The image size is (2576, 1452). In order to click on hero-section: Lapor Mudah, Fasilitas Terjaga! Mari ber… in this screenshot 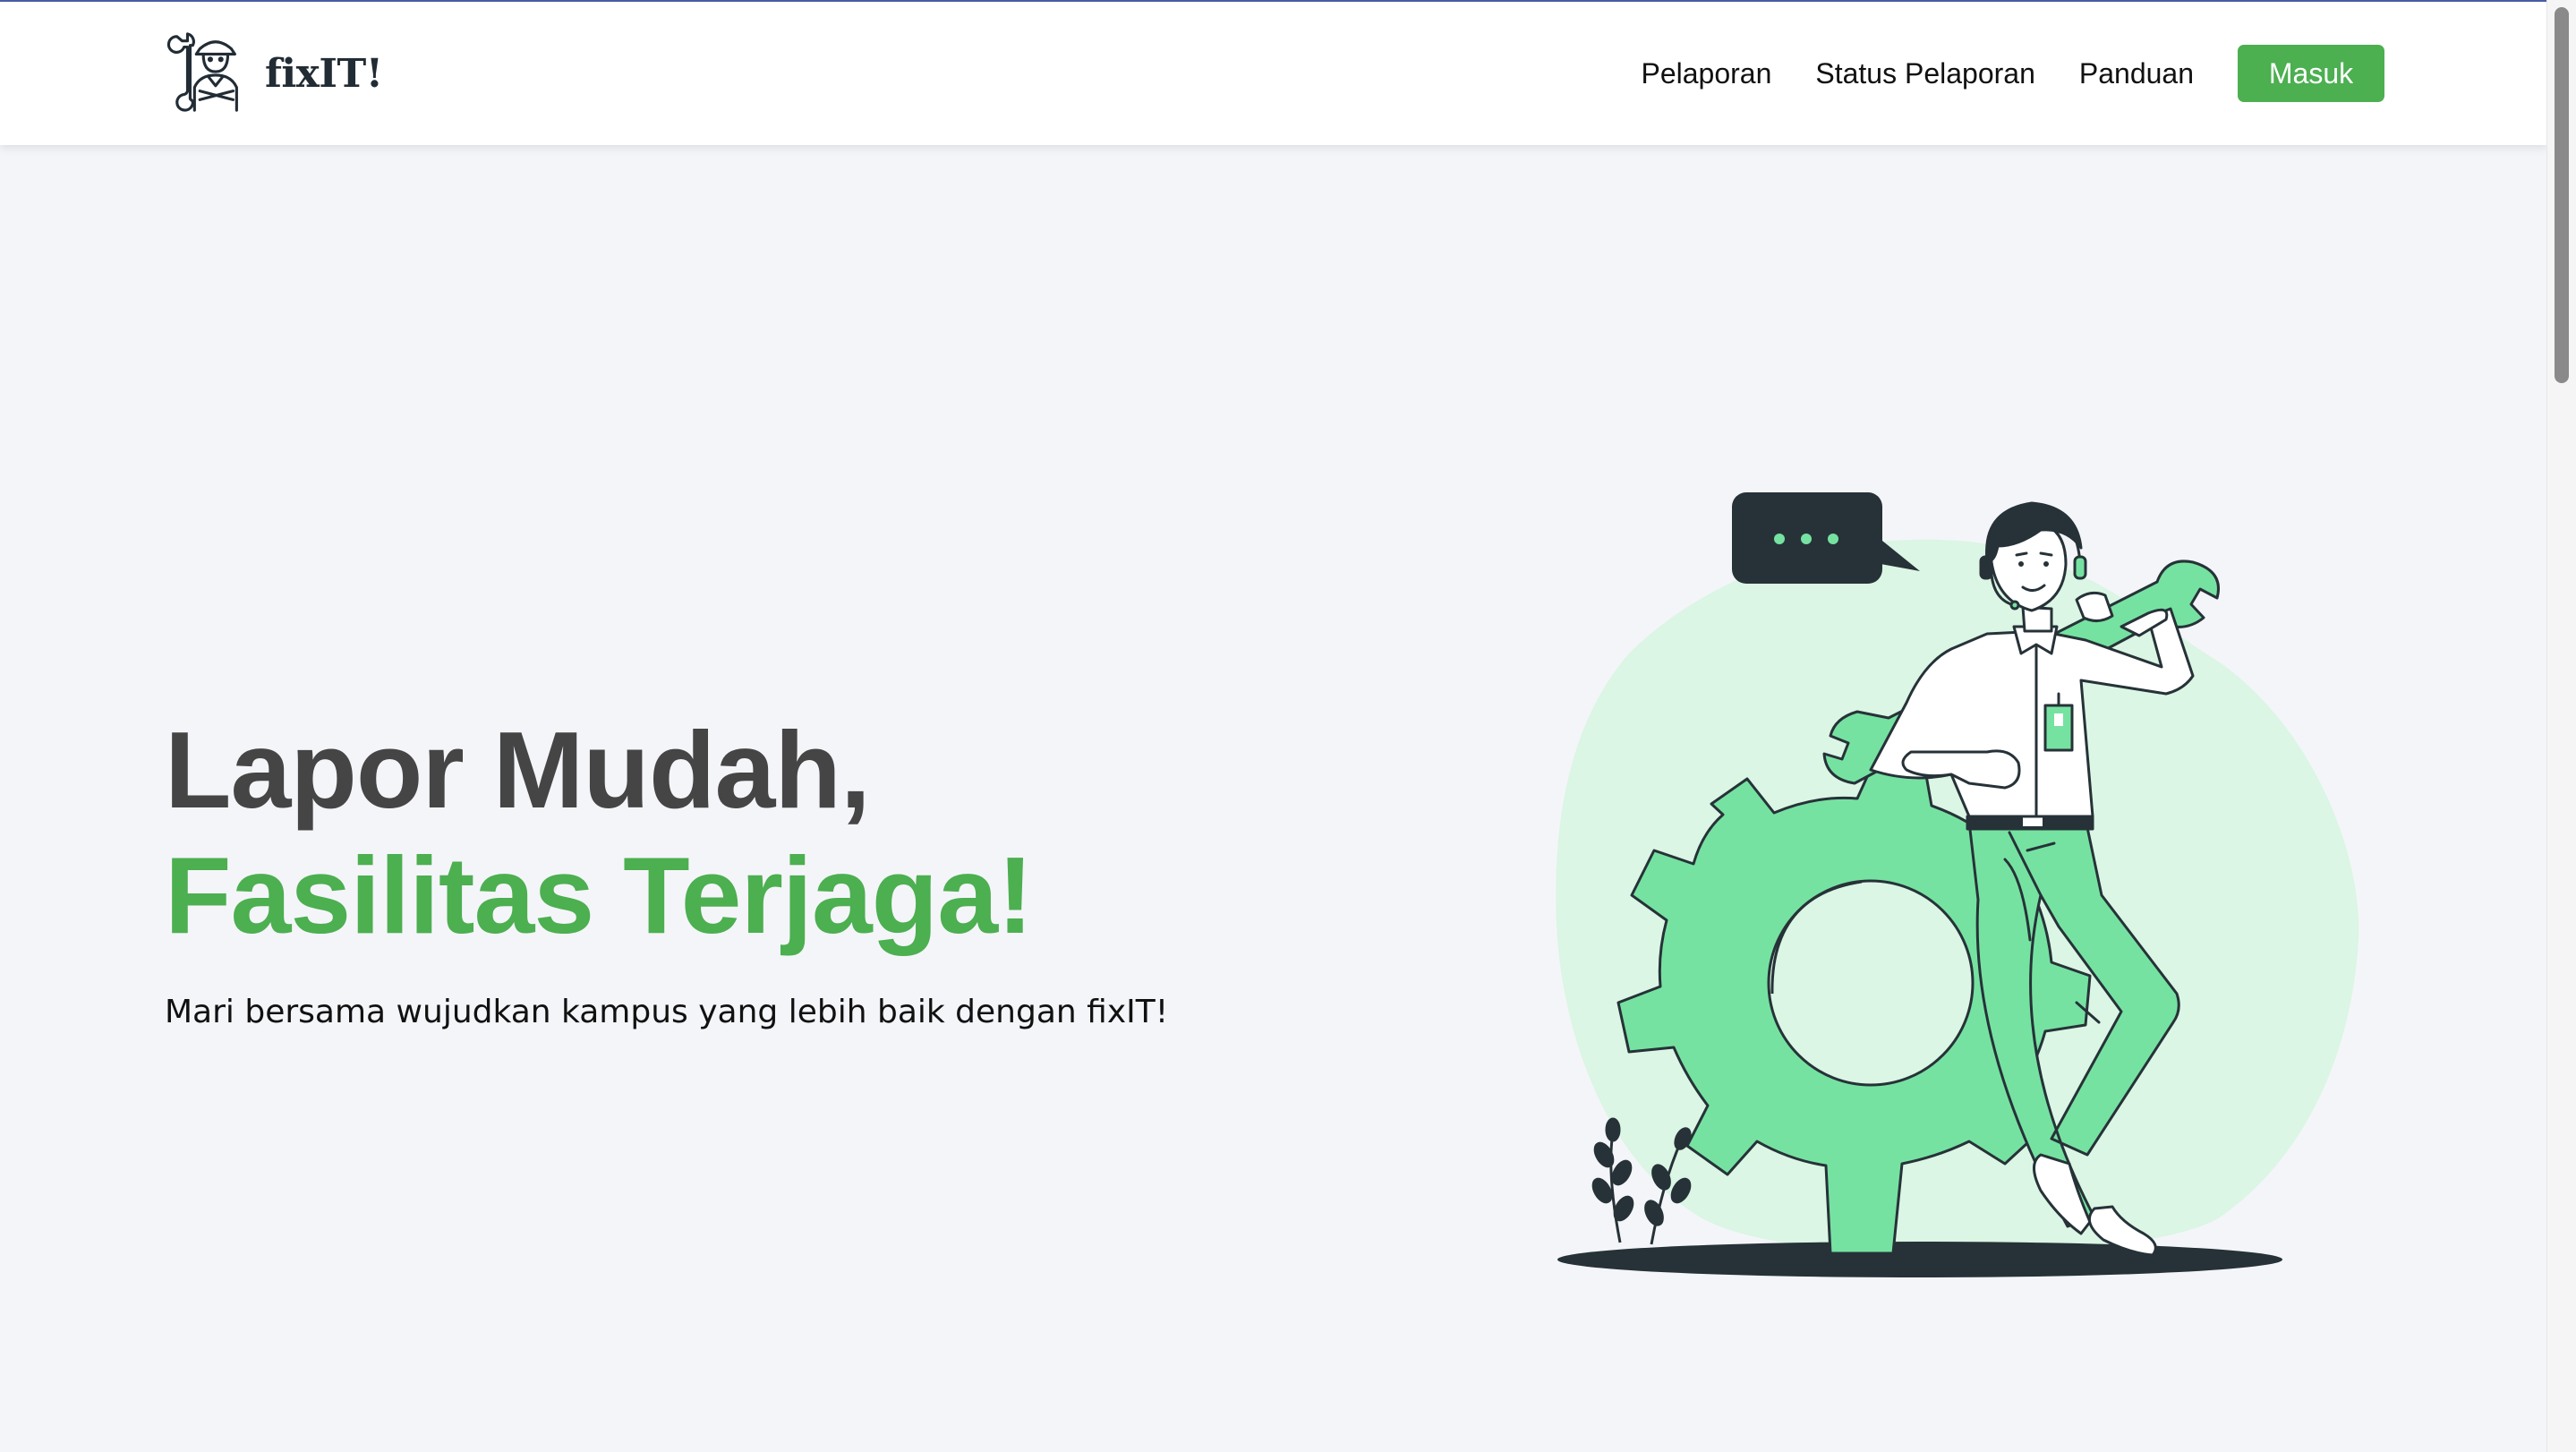, I will do `click(666, 868)`.